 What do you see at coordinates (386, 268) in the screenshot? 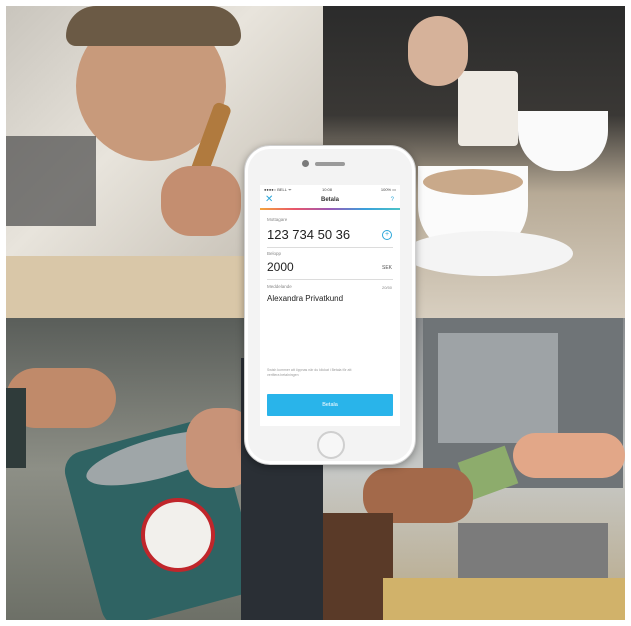
I see `currency-label: SEK` at bounding box center [386, 268].